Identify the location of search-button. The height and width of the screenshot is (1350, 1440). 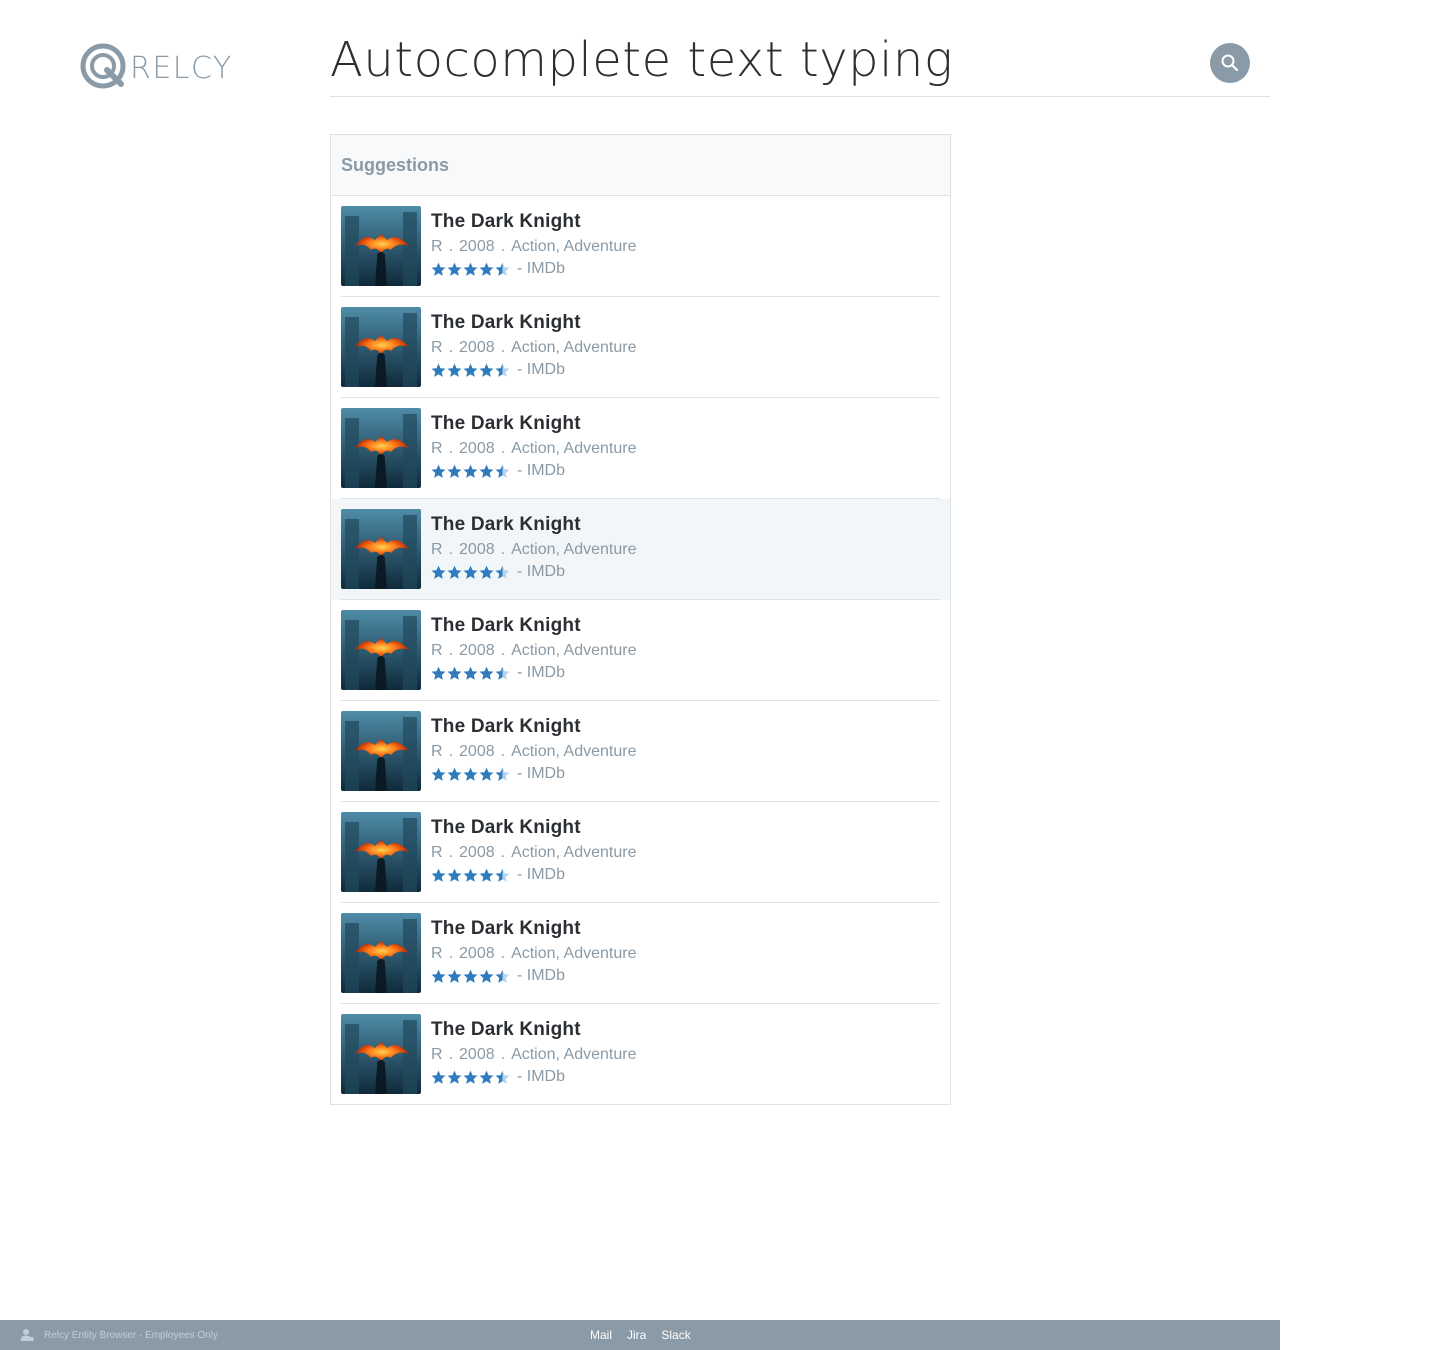
(1230, 63).